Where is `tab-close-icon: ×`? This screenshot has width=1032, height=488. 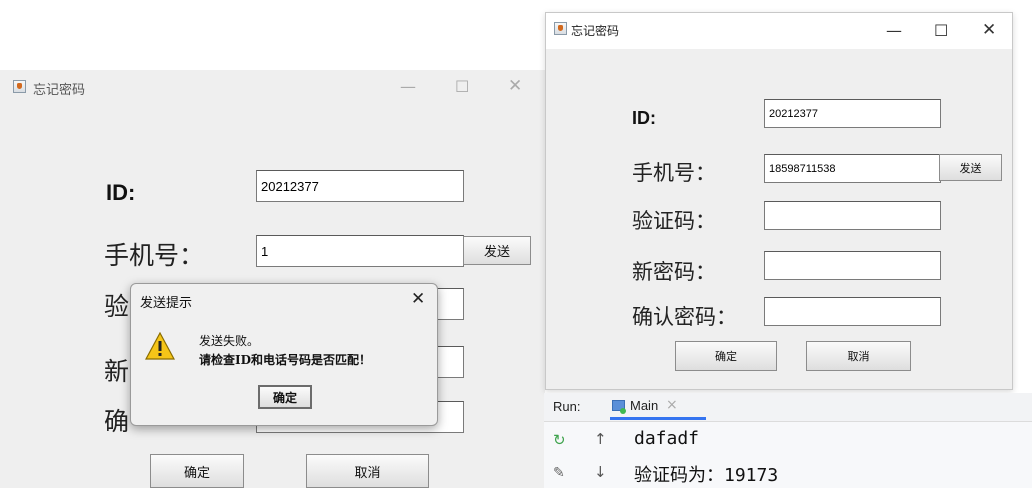
tab-close-icon: × is located at coordinates (672, 405).